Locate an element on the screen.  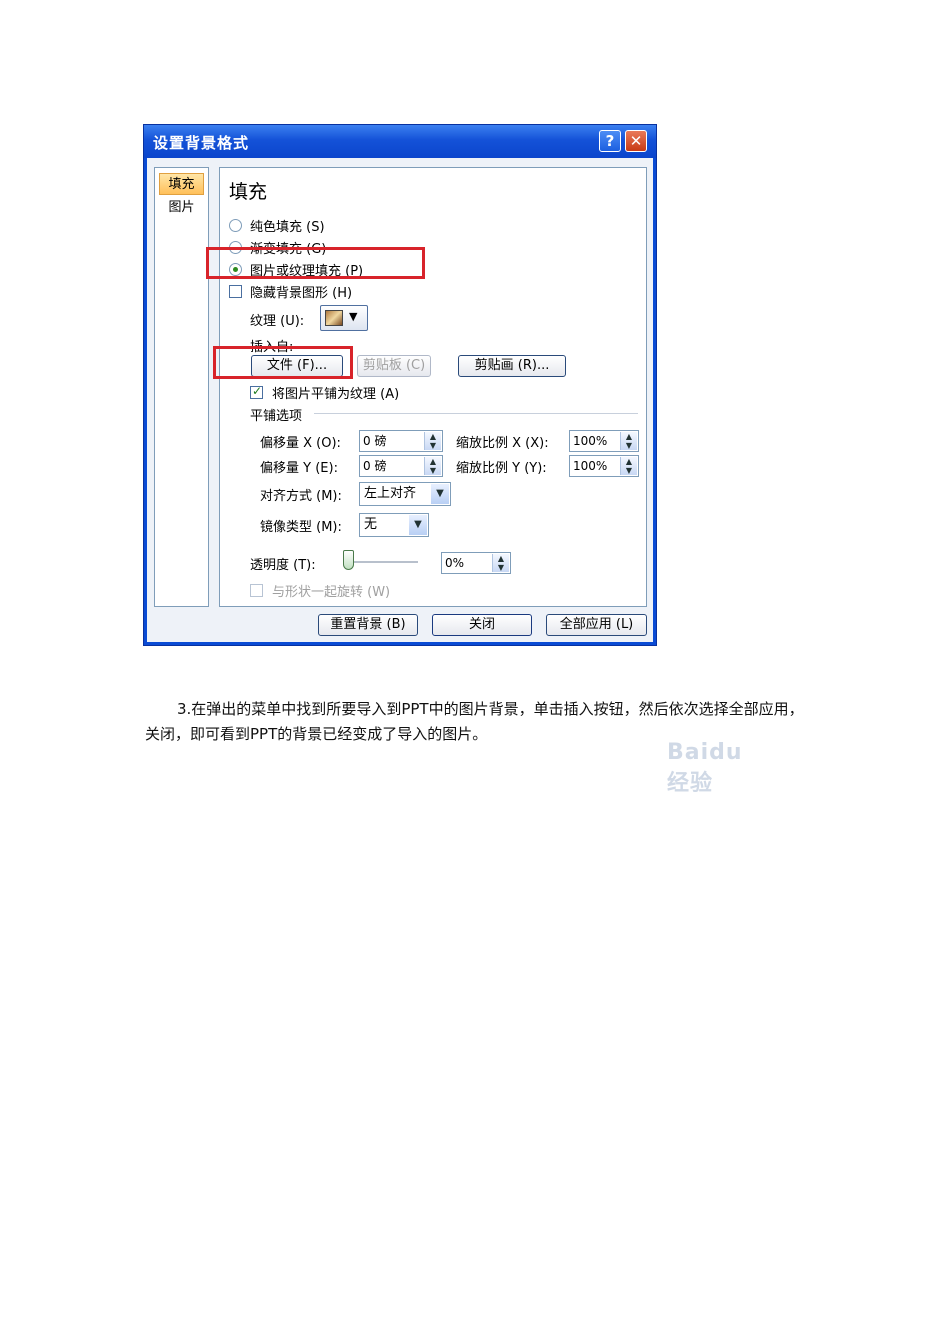
scale-x-stepper: 100% ▲ ▼ is located at coordinates (604, 441).